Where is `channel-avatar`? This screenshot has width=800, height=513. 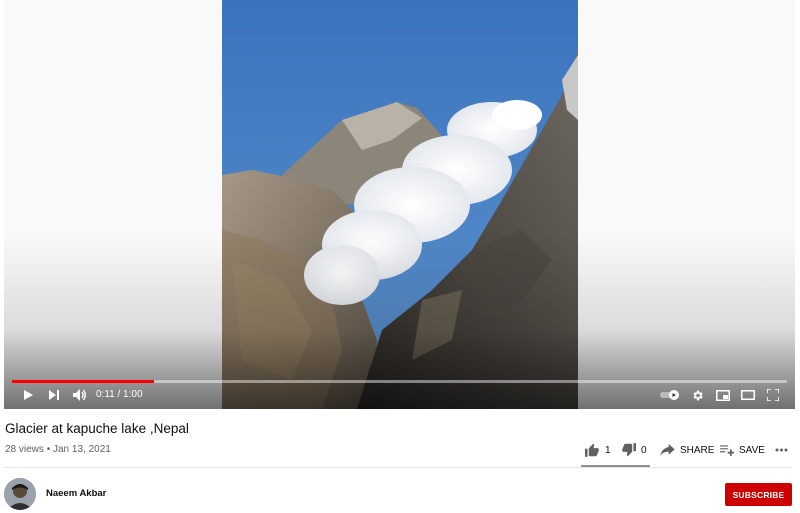 channel-avatar is located at coordinates (20, 494).